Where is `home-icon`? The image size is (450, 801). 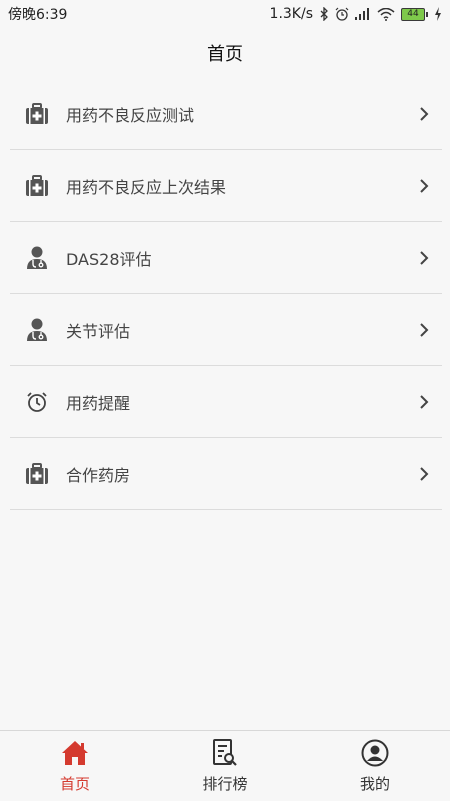 home-icon is located at coordinates (75, 753).